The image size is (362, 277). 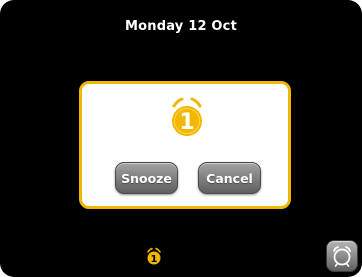 I want to click on active-alarm-number: 1, so click(x=154, y=259).